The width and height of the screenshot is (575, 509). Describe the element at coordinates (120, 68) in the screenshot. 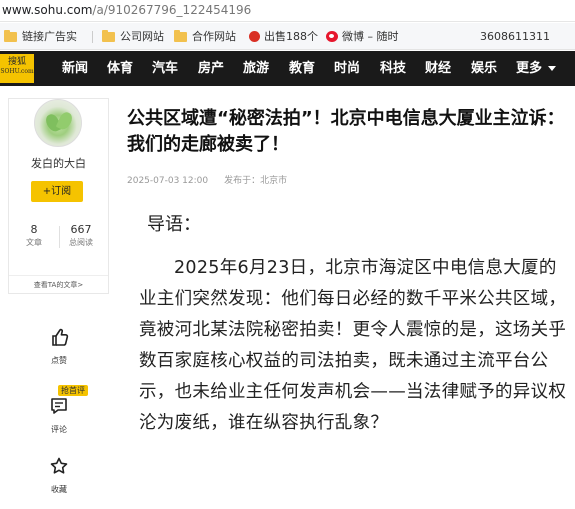

I see `nav-item-sports: 体育` at that location.